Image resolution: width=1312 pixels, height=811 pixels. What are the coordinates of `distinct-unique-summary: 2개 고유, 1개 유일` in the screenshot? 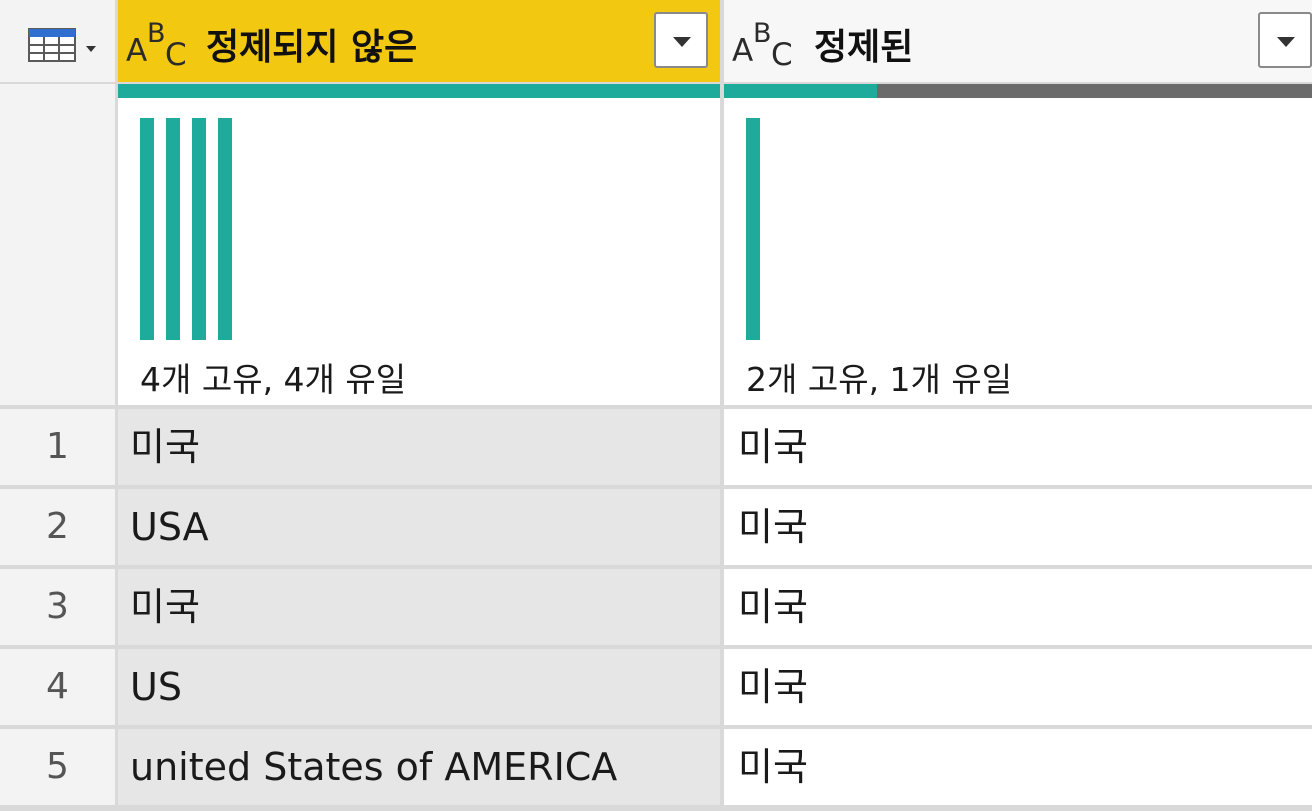 It's located at (879, 379).